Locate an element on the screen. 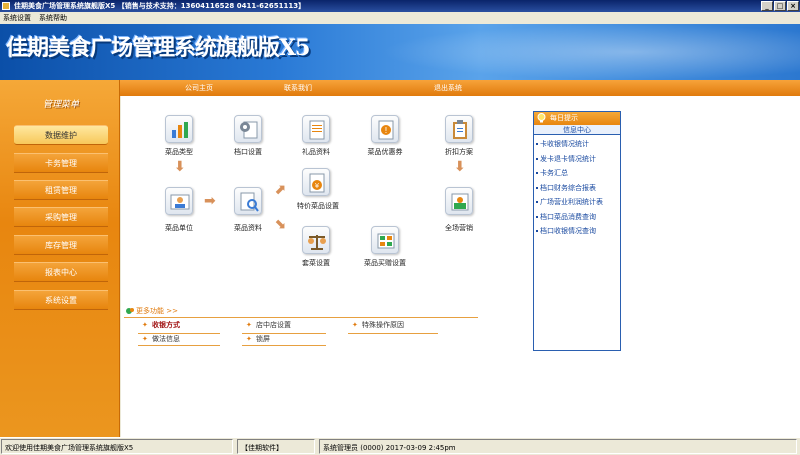 The image size is (800, 455). arrow-down-right-icon: ⬊ is located at coordinates (280, 224).